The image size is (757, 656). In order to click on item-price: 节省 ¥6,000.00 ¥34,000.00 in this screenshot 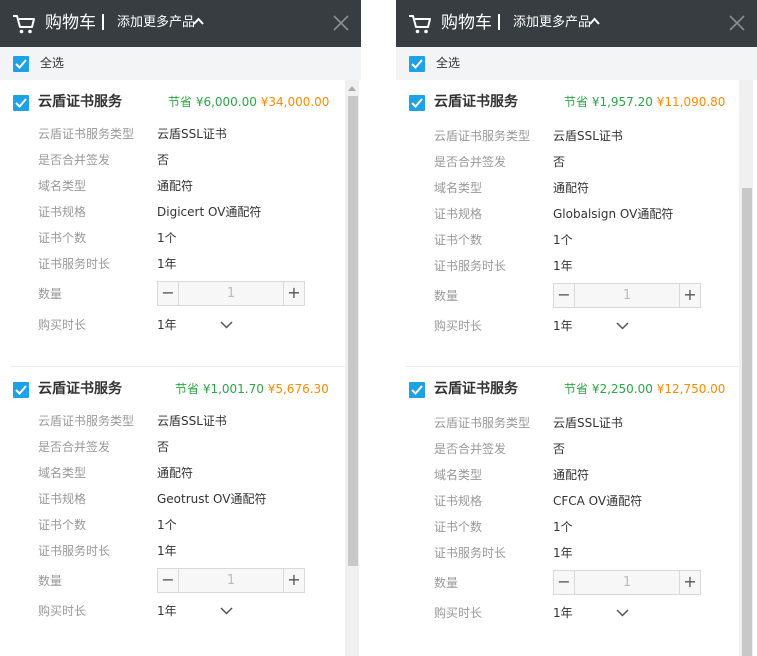, I will do `click(248, 102)`.